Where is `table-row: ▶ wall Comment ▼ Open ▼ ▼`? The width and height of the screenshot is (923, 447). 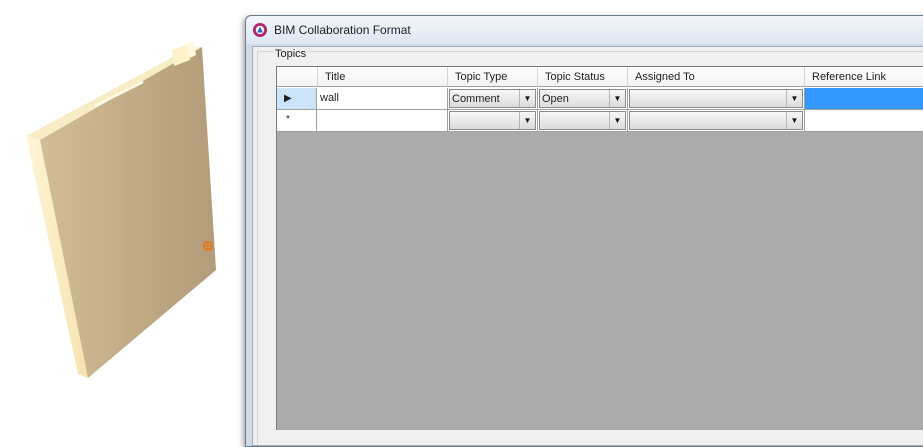 table-row: ▶ wall Comment ▼ Open ▼ ▼ is located at coordinates (600, 99).